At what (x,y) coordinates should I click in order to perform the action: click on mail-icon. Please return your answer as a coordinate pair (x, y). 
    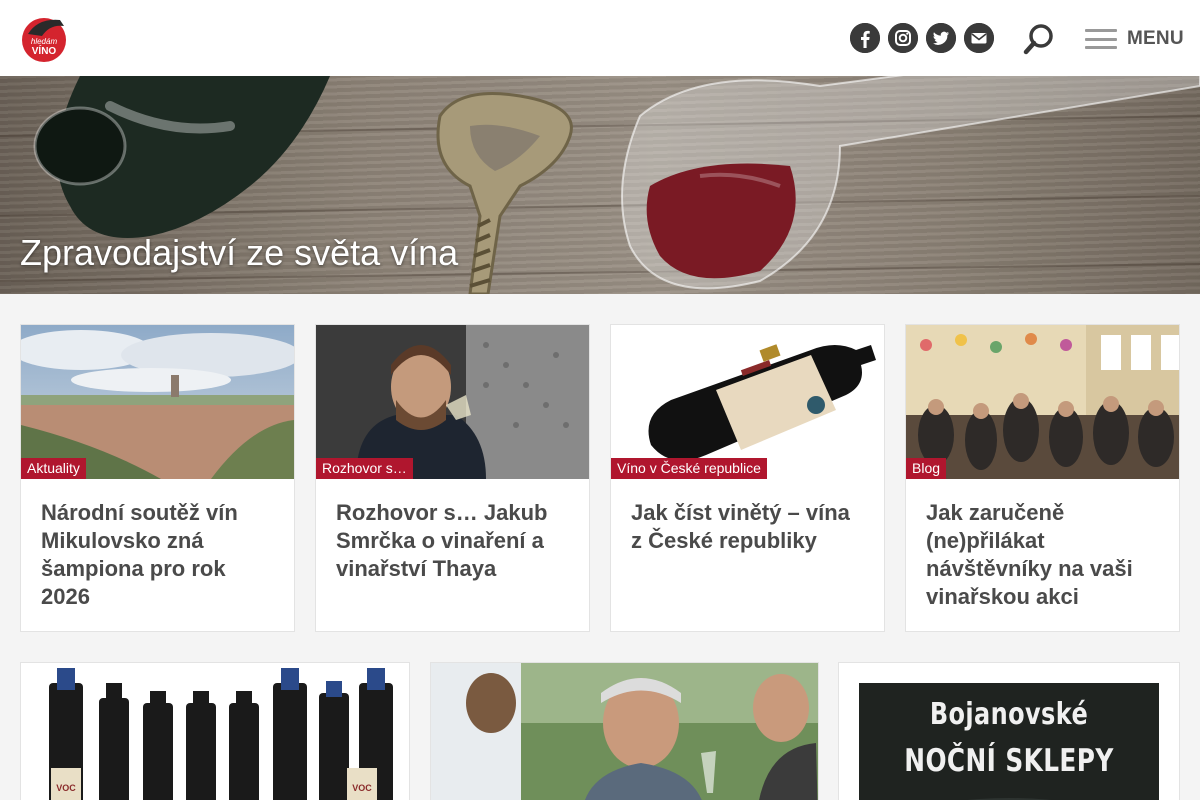
    Looking at the image, I should click on (979, 38).